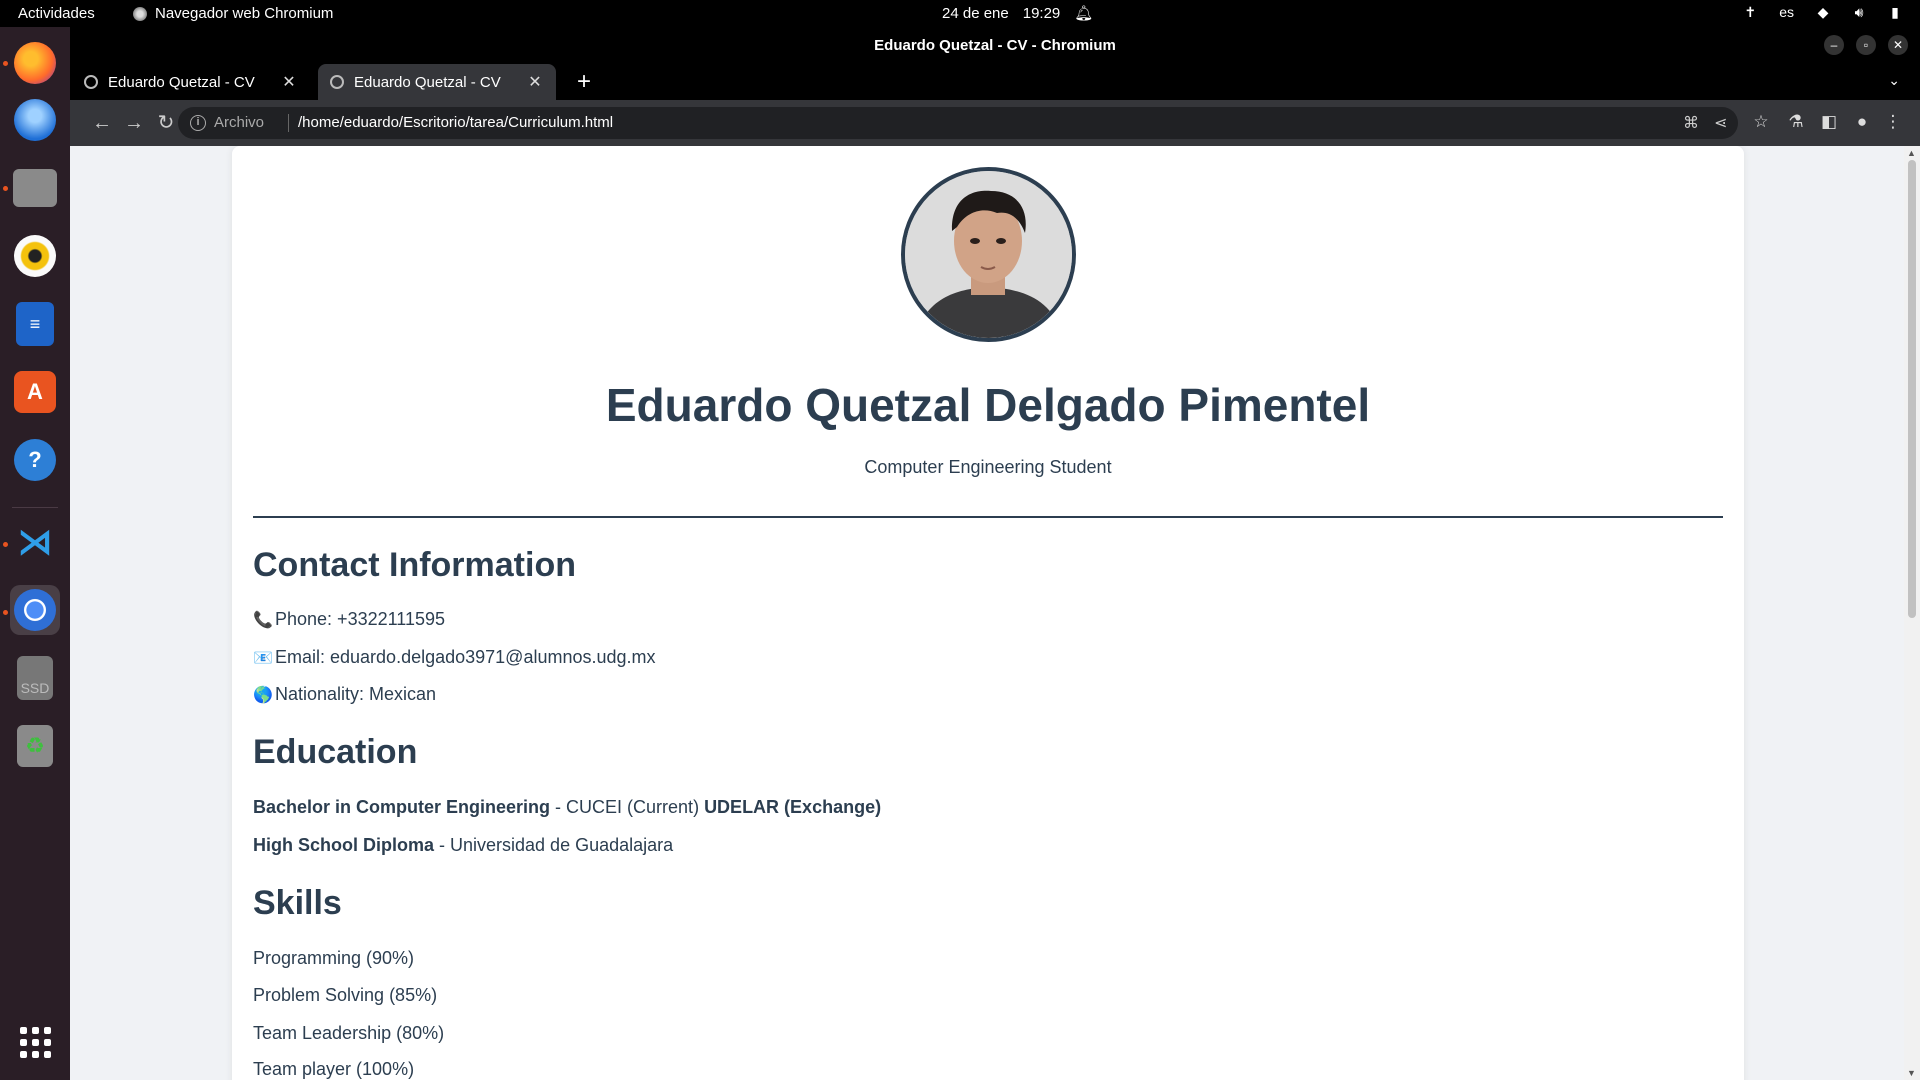 This screenshot has width=1920, height=1080. Describe the element at coordinates (1761, 122) in the screenshot. I see `bookmark-star-icon: ☆` at that location.